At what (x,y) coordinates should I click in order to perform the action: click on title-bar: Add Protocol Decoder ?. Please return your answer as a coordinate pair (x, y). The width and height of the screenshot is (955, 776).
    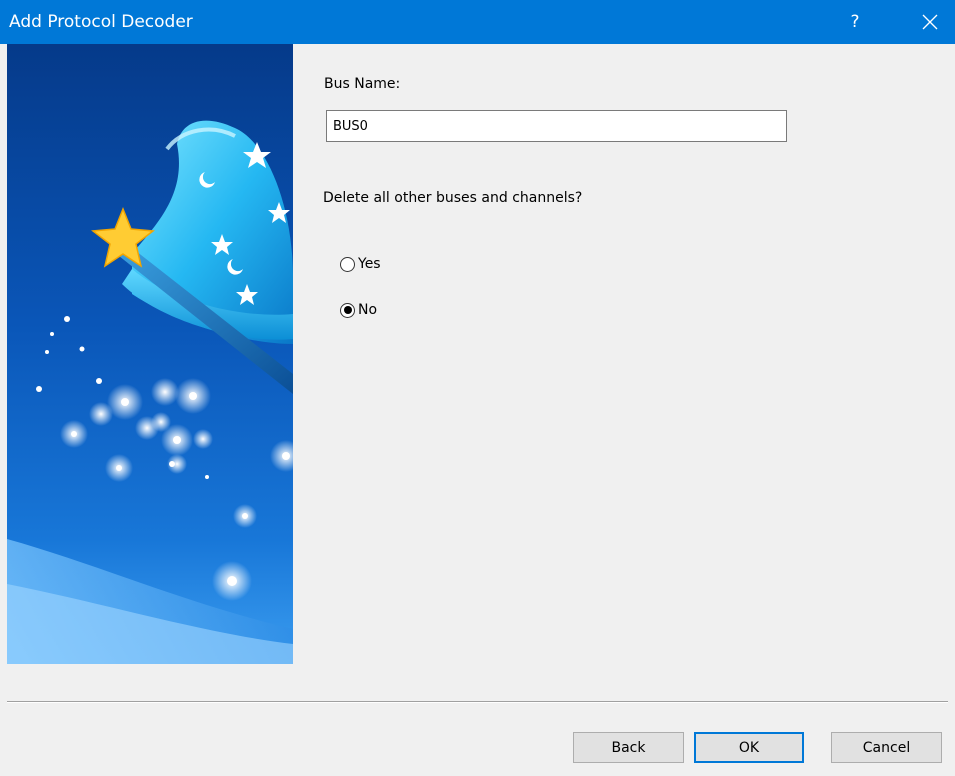
    Looking at the image, I should click on (477, 22).